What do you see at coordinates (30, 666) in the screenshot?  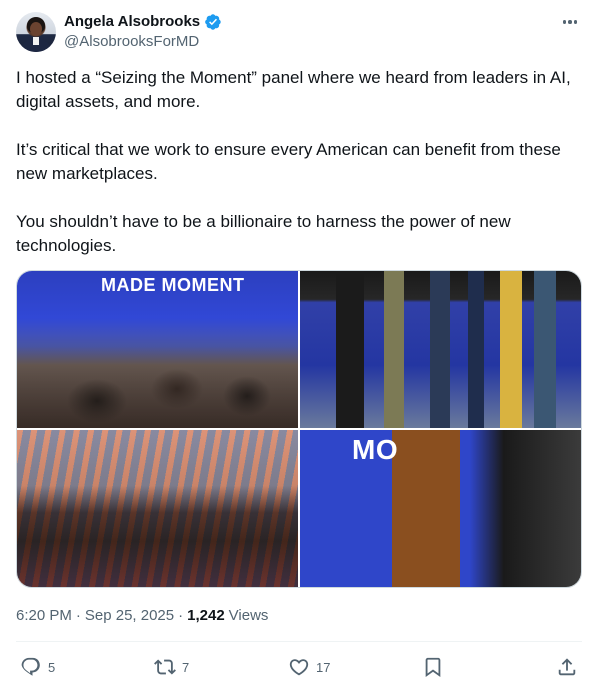 I see `reply-icon` at bounding box center [30, 666].